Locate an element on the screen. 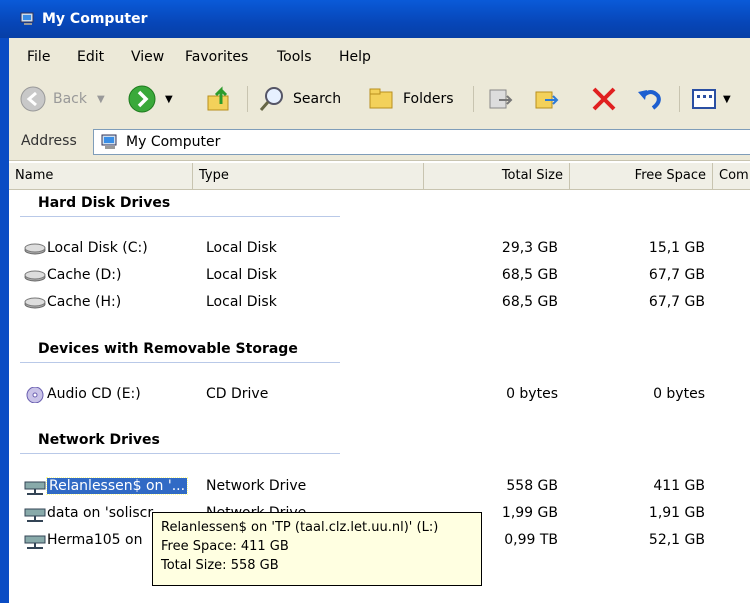 Image resolution: width=750 pixels, height=603 pixels. group-header-hard-disk-drives: Hard Disk Drives is located at coordinates (104, 203).